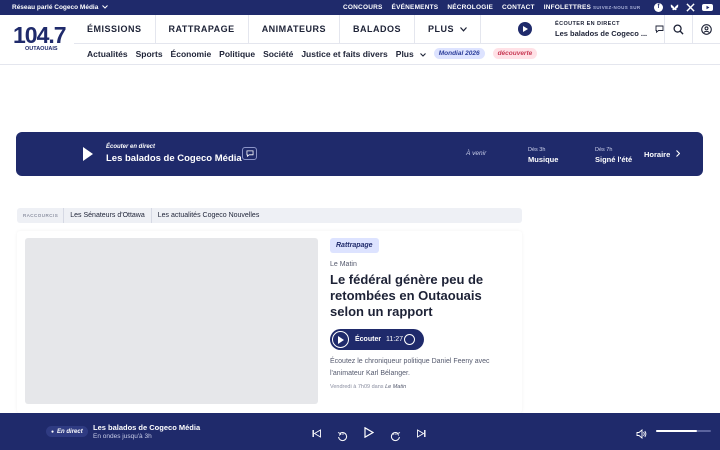 Image resolution: width=720 pixels, height=450 pixels. Describe the element at coordinates (131, 147) in the screenshot. I see `banner-live-label: Écouter en direct` at that location.